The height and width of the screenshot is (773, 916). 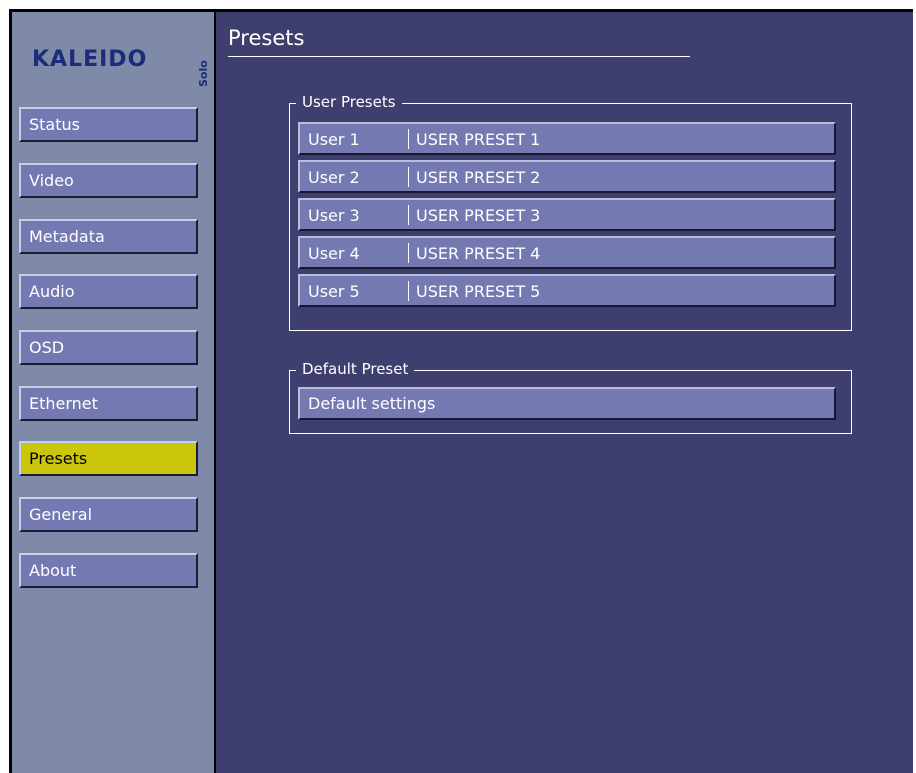 I want to click on kaleido-logo: KALEIDO Solo, so click(x=117, y=57).